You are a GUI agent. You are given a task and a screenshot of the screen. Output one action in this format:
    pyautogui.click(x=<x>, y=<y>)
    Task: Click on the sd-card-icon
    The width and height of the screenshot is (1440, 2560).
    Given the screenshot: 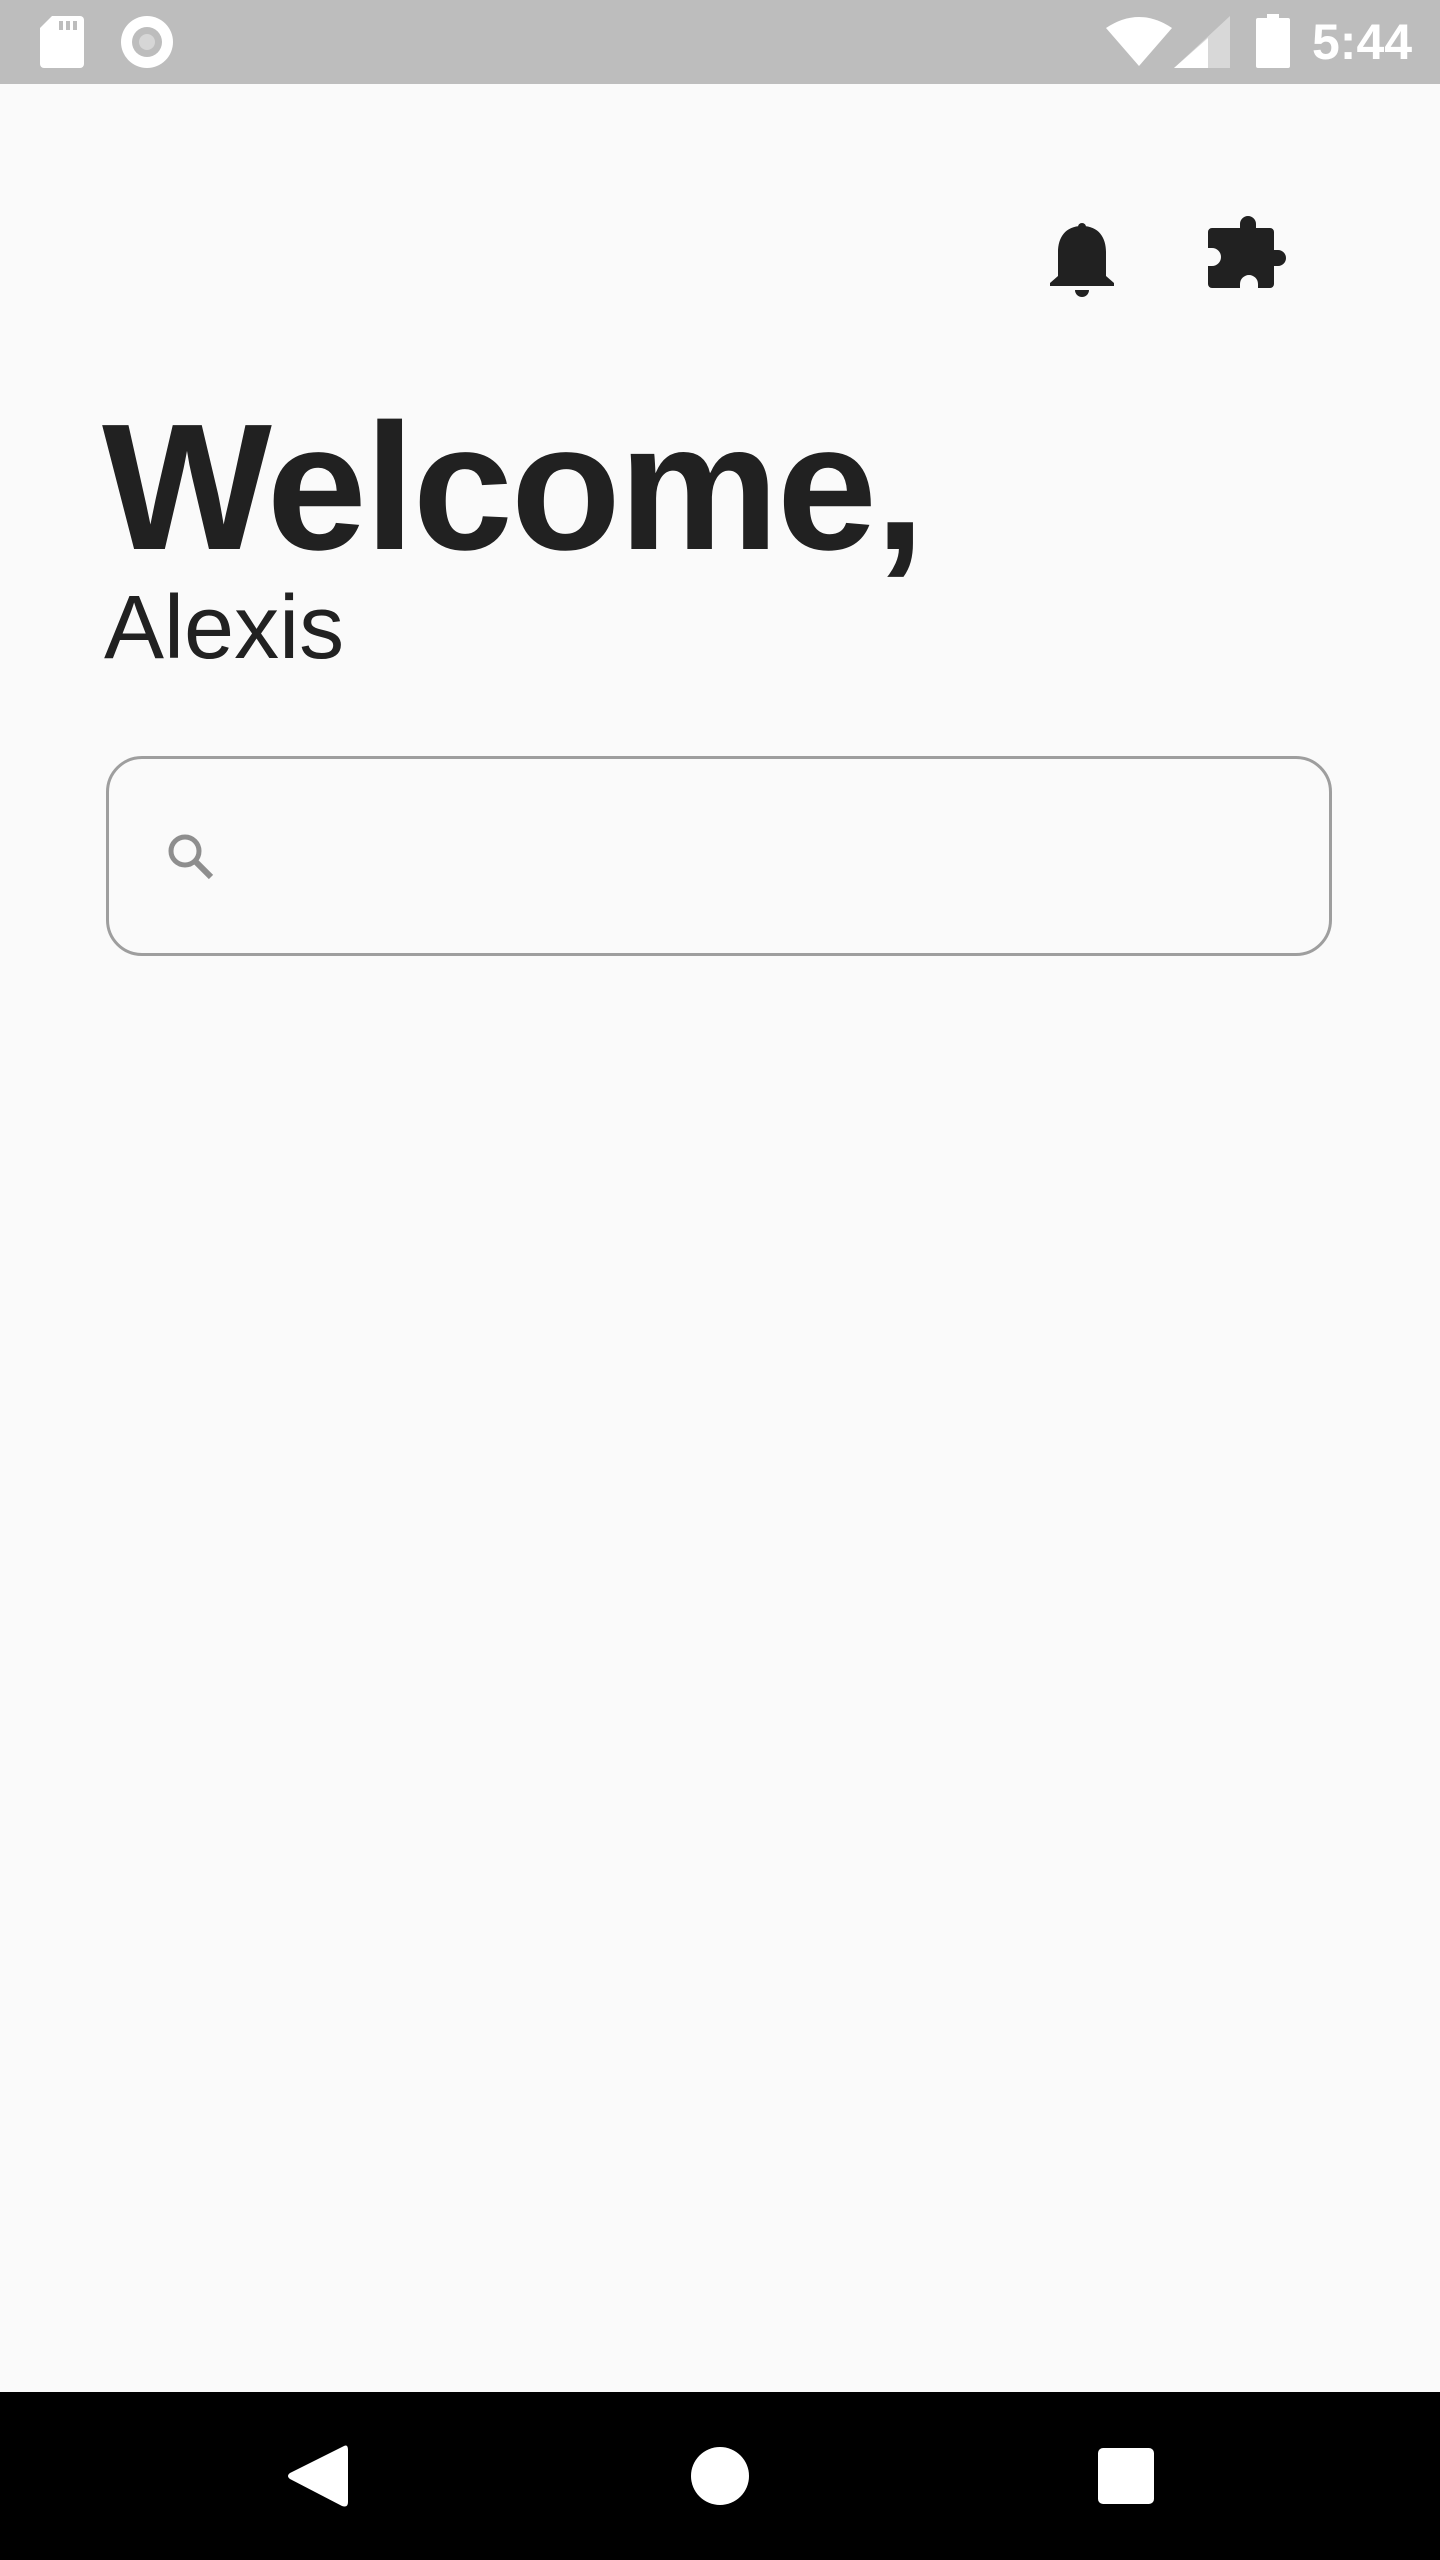 What is the action you would take?
    pyautogui.click(x=62, y=42)
    